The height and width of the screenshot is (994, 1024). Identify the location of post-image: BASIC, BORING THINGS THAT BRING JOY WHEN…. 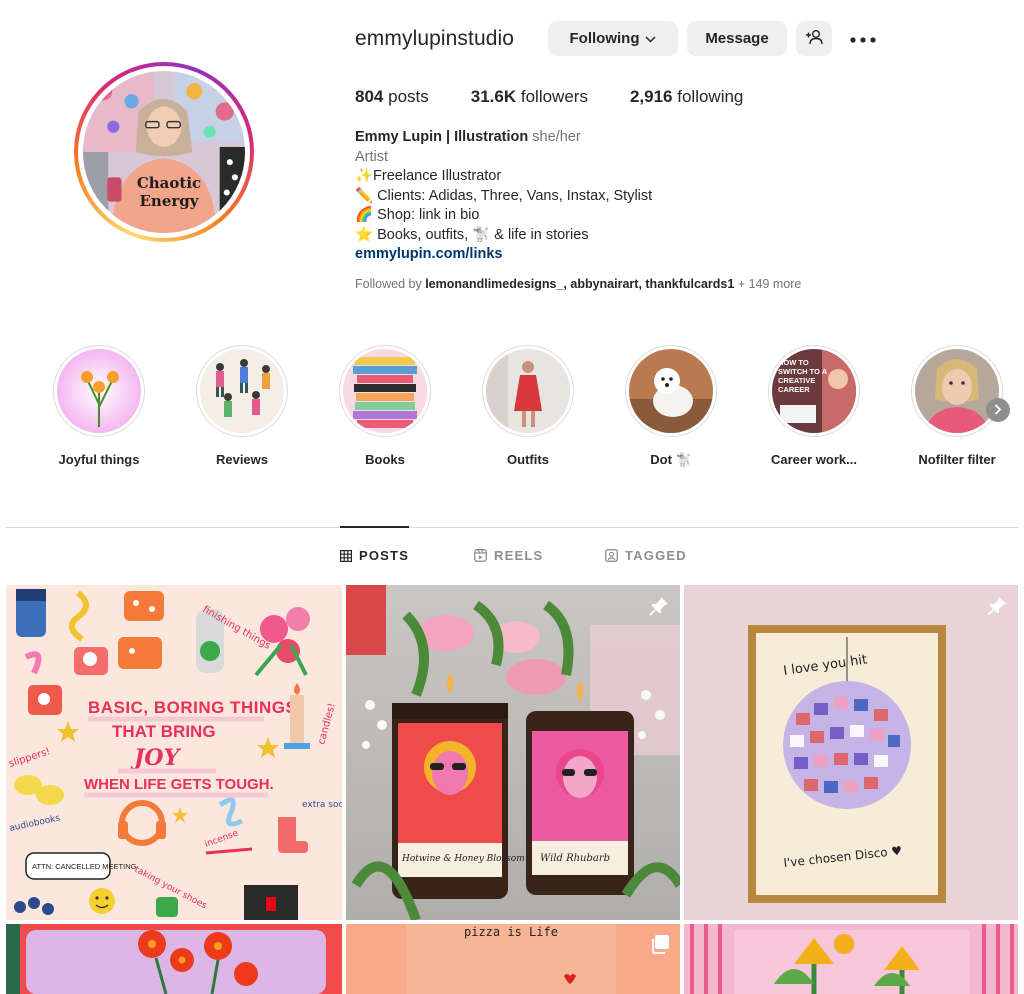
(174, 752).